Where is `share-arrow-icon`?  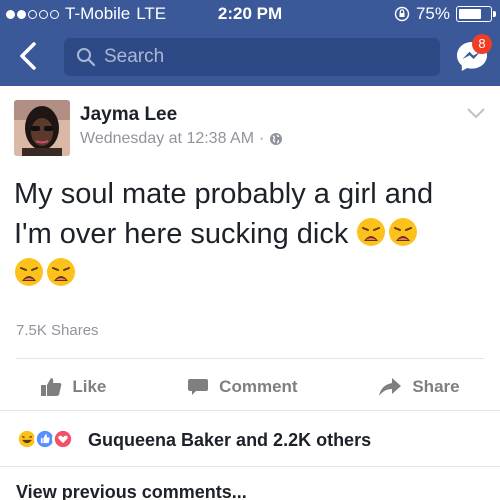
share-arrow-icon is located at coordinates (390, 387).